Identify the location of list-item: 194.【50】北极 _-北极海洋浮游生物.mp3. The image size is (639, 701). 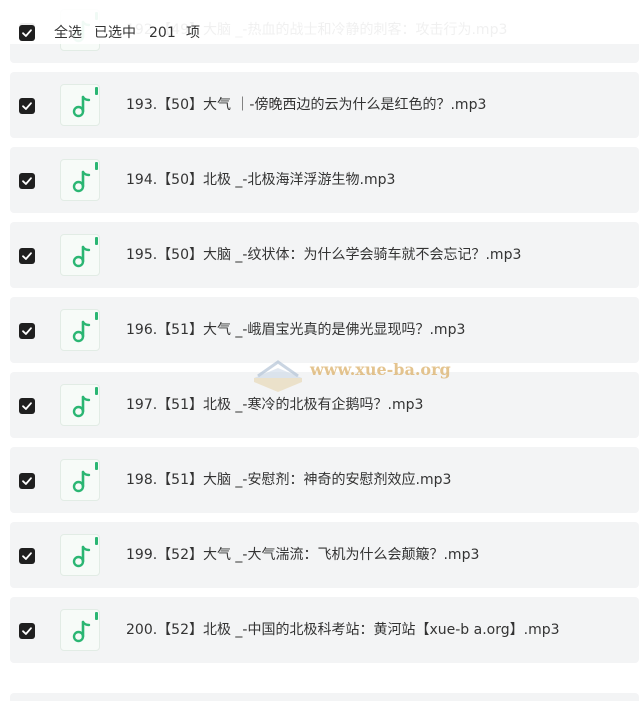
(324, 180).